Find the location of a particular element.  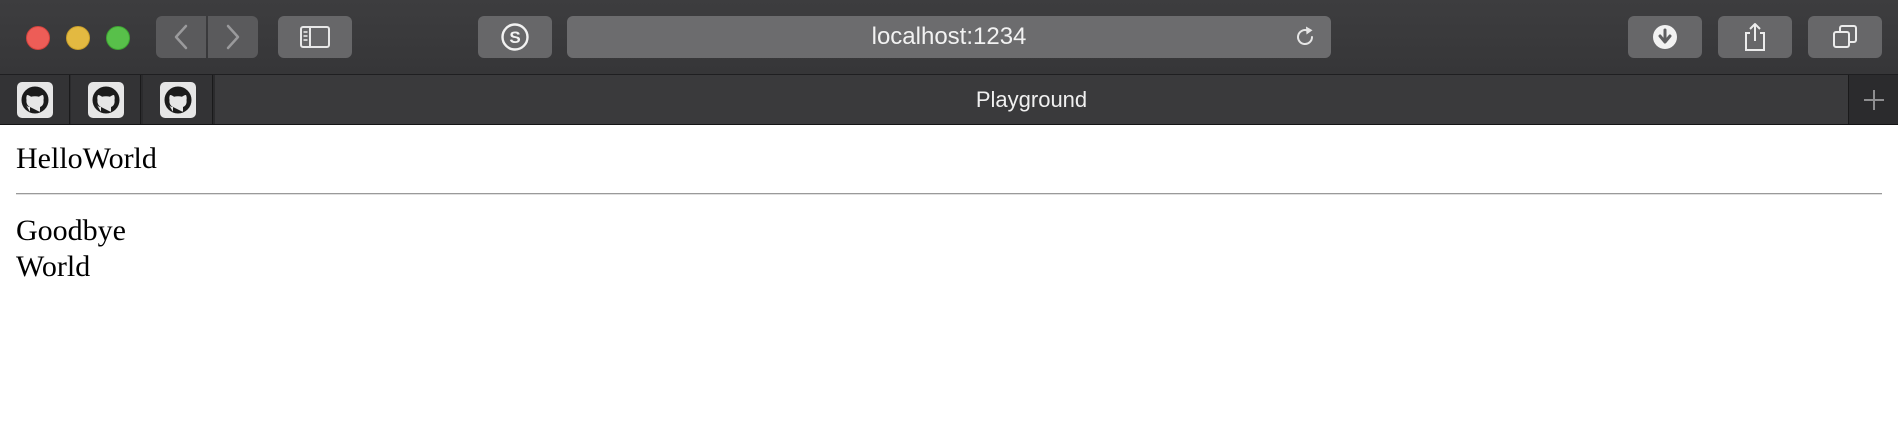

extension-s-icon: S is located at coordinates (515, 37).